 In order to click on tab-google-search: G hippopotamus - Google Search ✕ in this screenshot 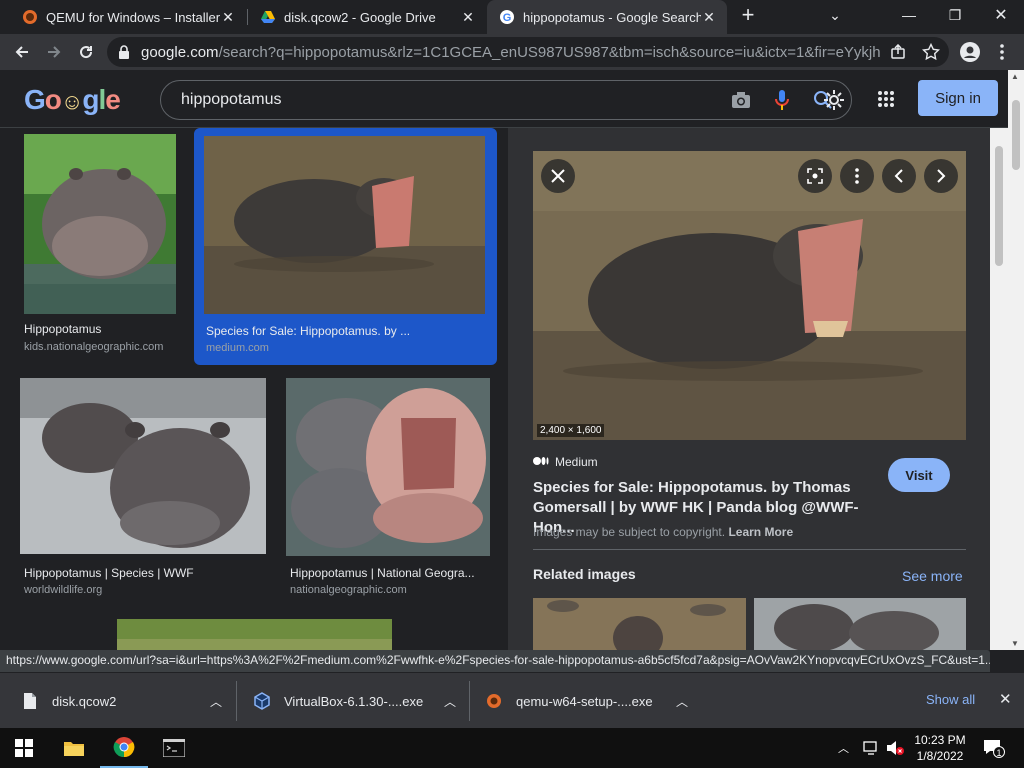, I will do `click(607, 17)`.